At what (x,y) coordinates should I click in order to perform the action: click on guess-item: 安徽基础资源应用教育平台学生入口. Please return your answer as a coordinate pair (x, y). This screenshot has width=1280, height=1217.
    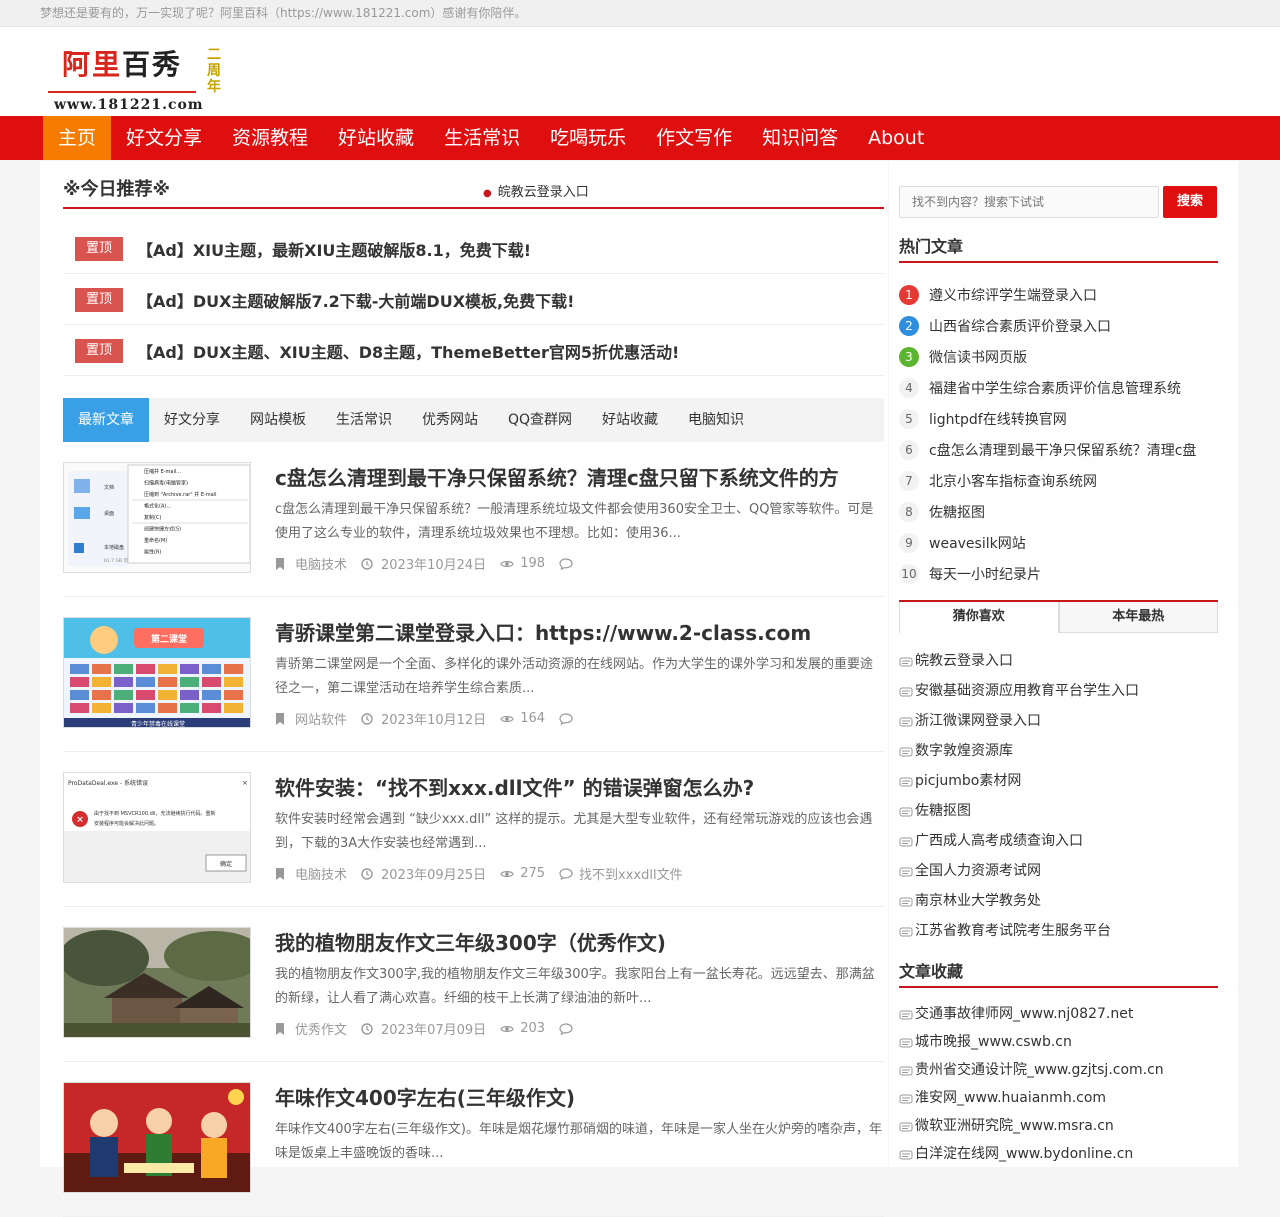
    Looking at the image, I should click on (1058, 690).